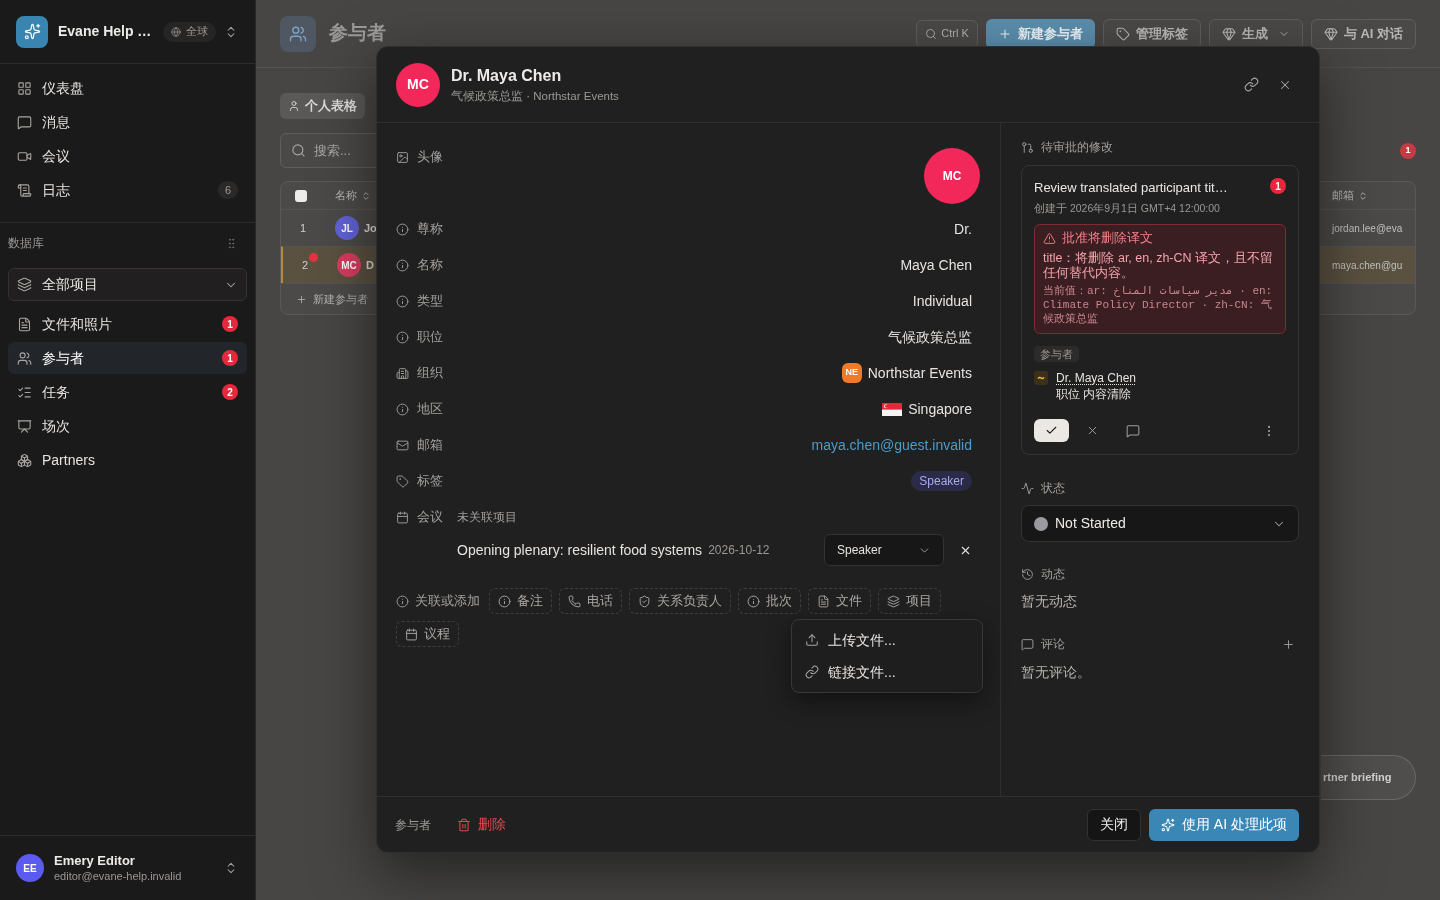 Image resolution: width=1440 pixels, height=900 pixels. I want to click on nav-item: 任务 2, so click(127, 392).